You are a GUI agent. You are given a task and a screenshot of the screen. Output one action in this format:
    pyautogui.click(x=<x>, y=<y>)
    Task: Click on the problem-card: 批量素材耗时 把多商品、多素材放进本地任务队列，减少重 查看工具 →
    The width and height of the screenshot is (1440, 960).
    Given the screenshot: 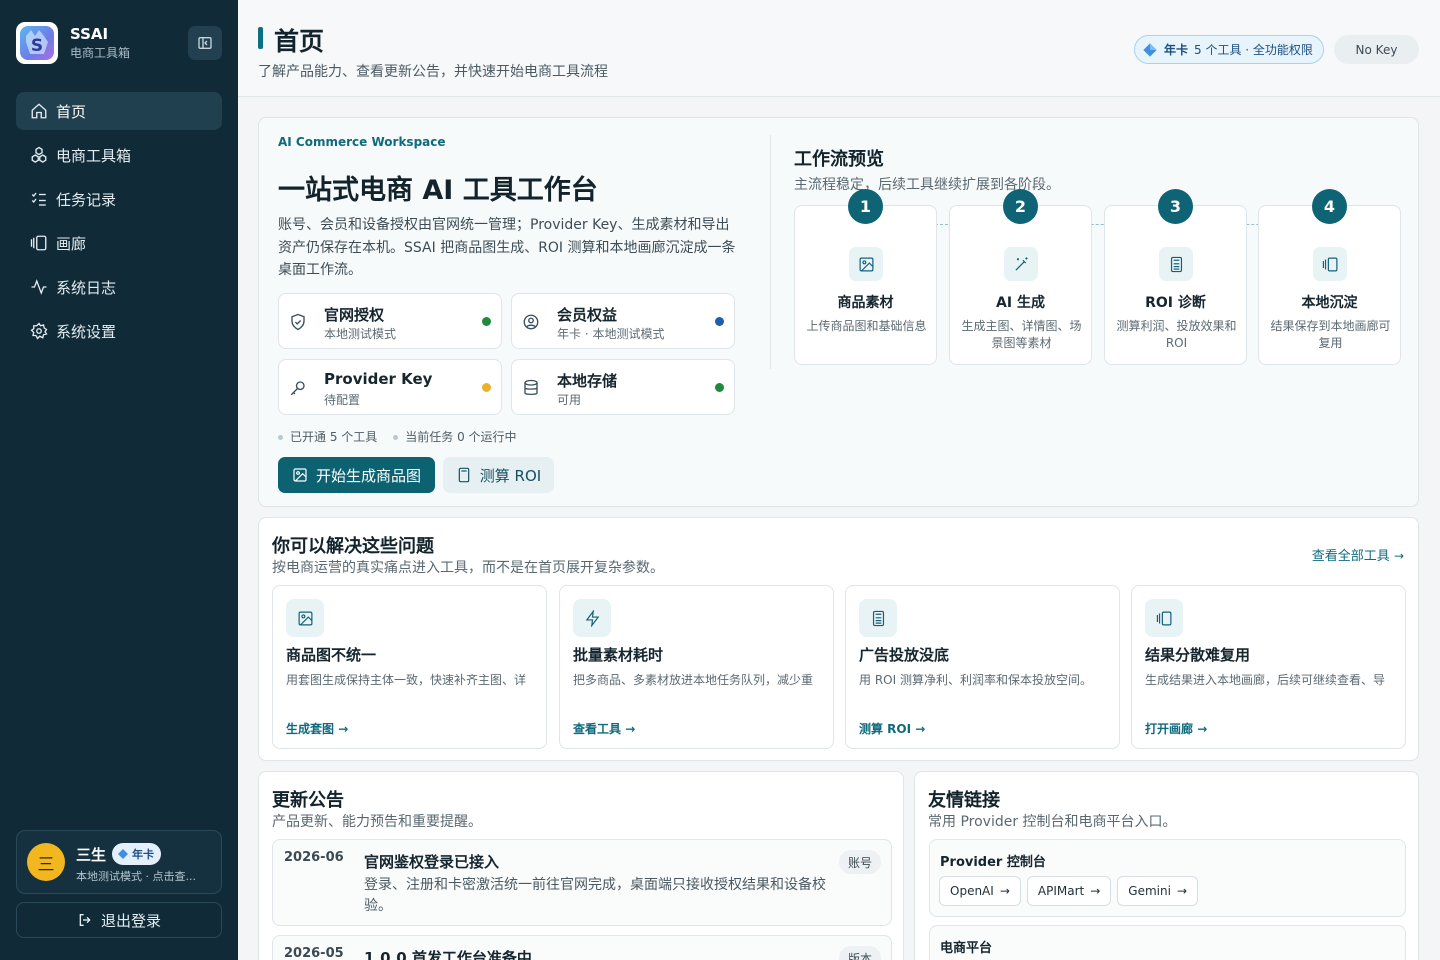 What is the action you would take?
    pyautogui.click(x=696, y=667)
    